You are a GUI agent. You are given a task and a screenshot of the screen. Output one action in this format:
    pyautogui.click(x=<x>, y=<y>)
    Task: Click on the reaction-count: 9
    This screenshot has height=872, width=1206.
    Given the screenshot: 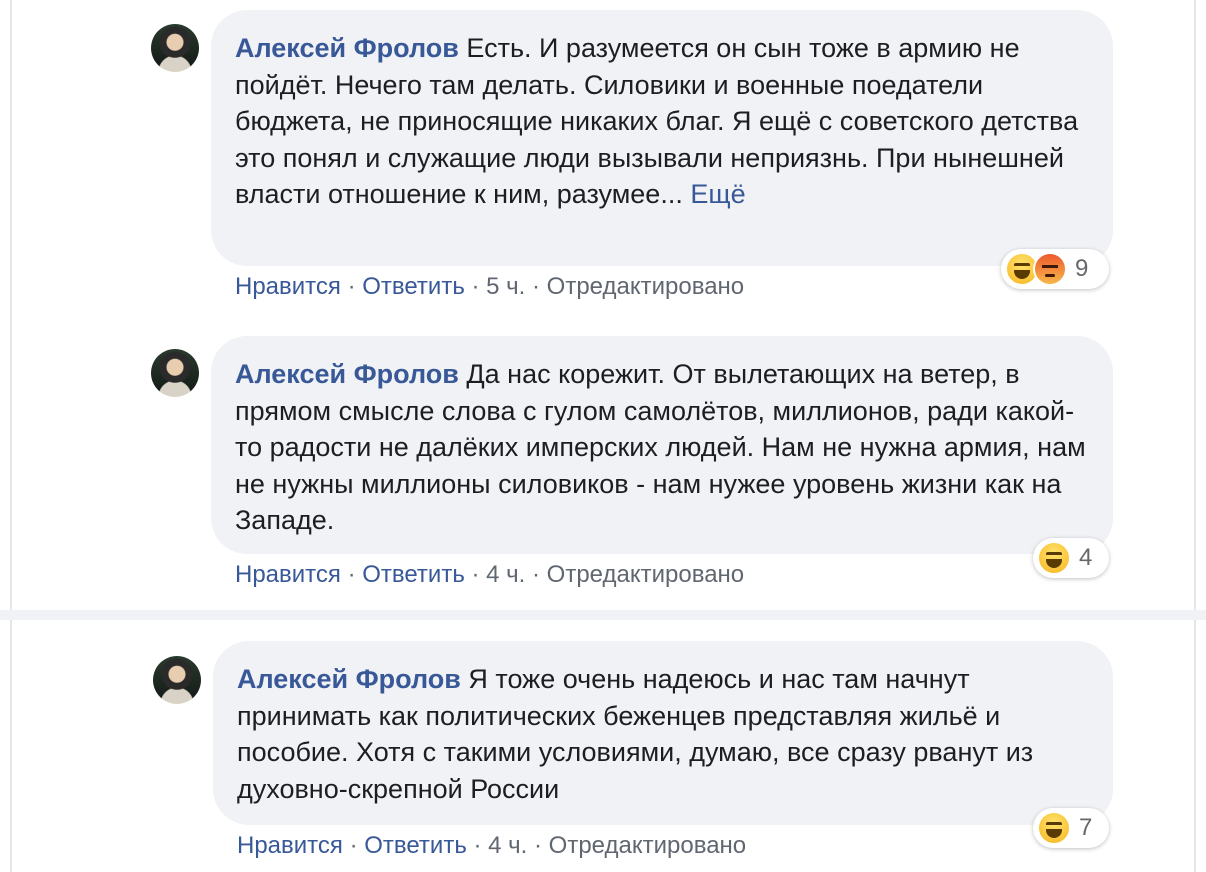 What is the action you would take?
    pyautogui.click(x=1082, y=268)
    